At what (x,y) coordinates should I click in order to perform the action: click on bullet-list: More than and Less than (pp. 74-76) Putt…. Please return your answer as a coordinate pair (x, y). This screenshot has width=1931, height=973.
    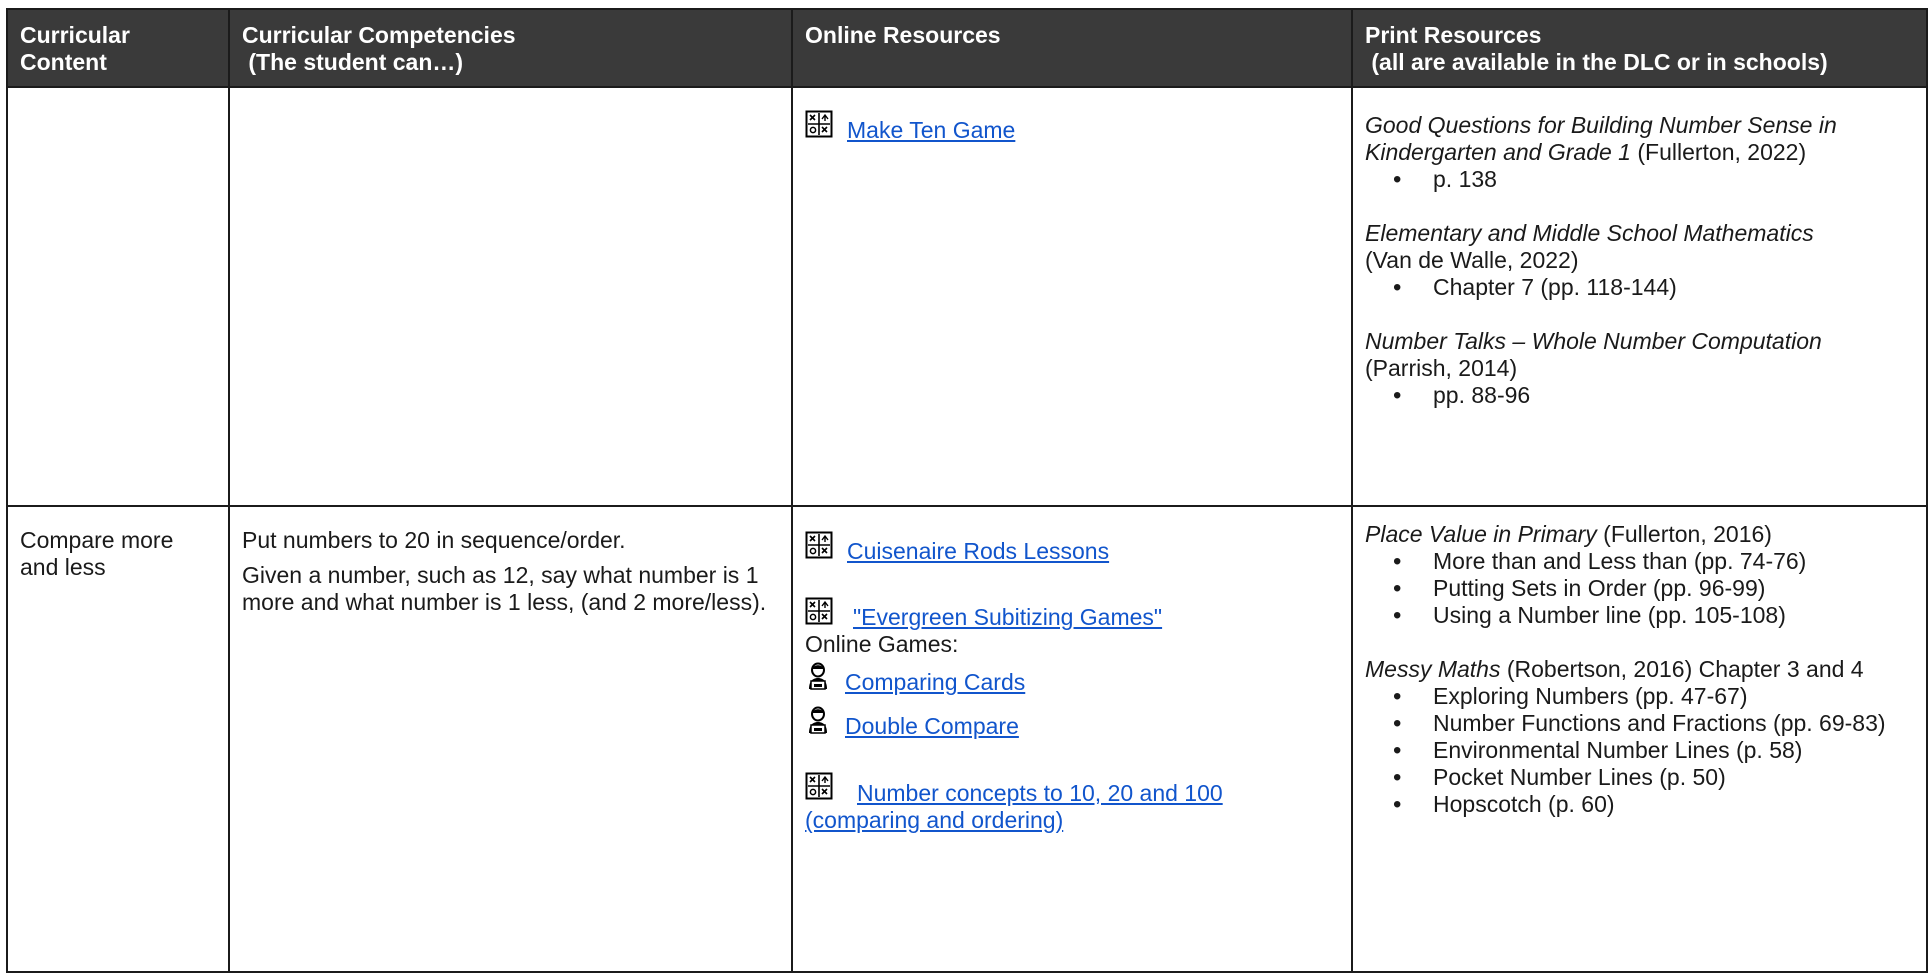
    Looking at the image, I should click on (1639, 588).